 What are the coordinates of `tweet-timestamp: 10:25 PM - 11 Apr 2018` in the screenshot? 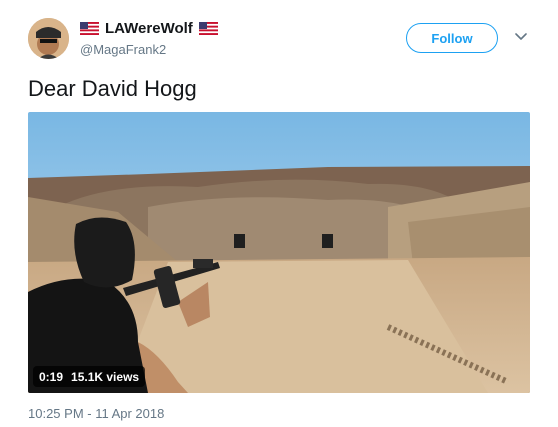 It's located at (96, 413).